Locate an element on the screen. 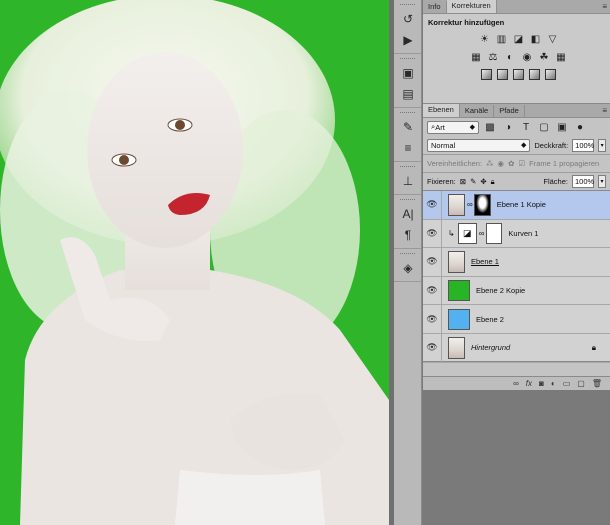  channel-mixer-icon: ☘ is located at coordinates (544, 57).